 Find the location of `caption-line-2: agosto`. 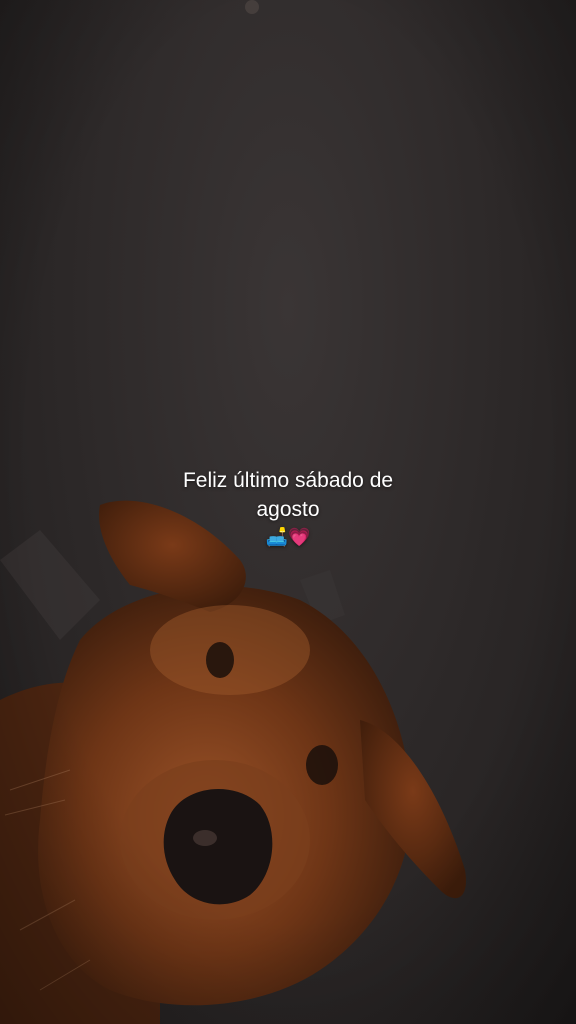

caption-line-2: agosto is located at coordinates (288, 509).